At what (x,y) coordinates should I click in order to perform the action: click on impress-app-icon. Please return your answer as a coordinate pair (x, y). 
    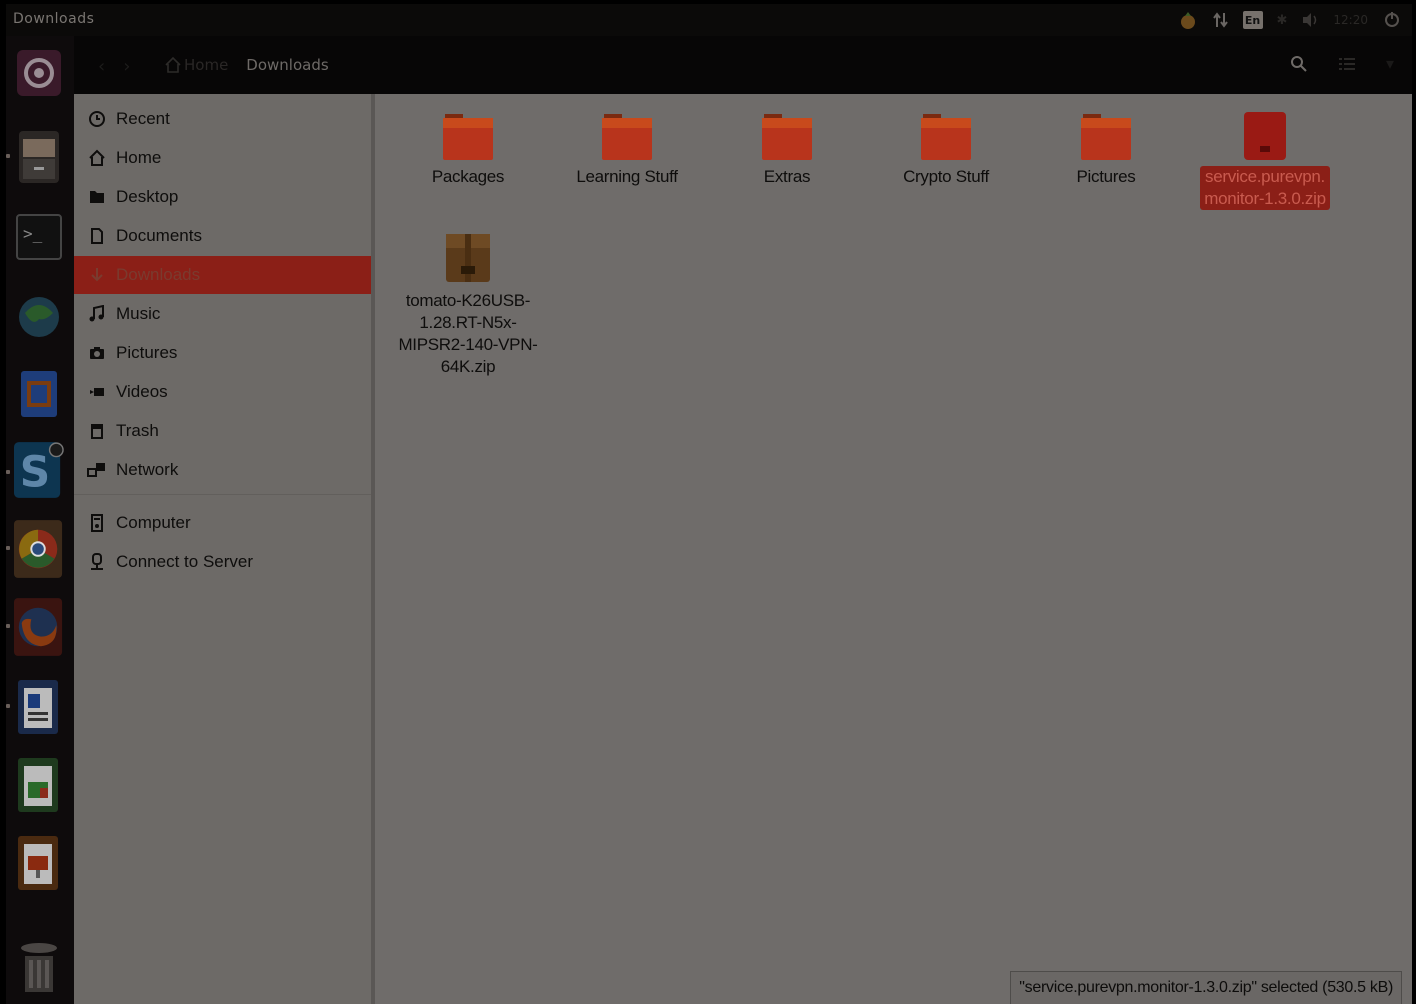
    Looking at the image, I should click on (39, 863).